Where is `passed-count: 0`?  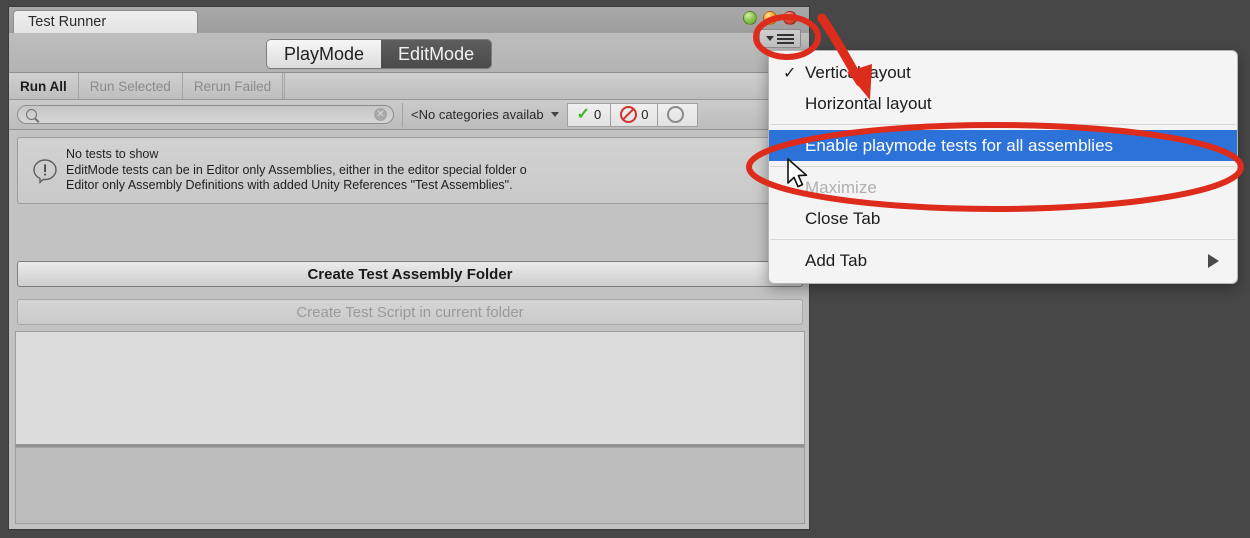
passed-count: 0 is located at coordinates (598, 114).